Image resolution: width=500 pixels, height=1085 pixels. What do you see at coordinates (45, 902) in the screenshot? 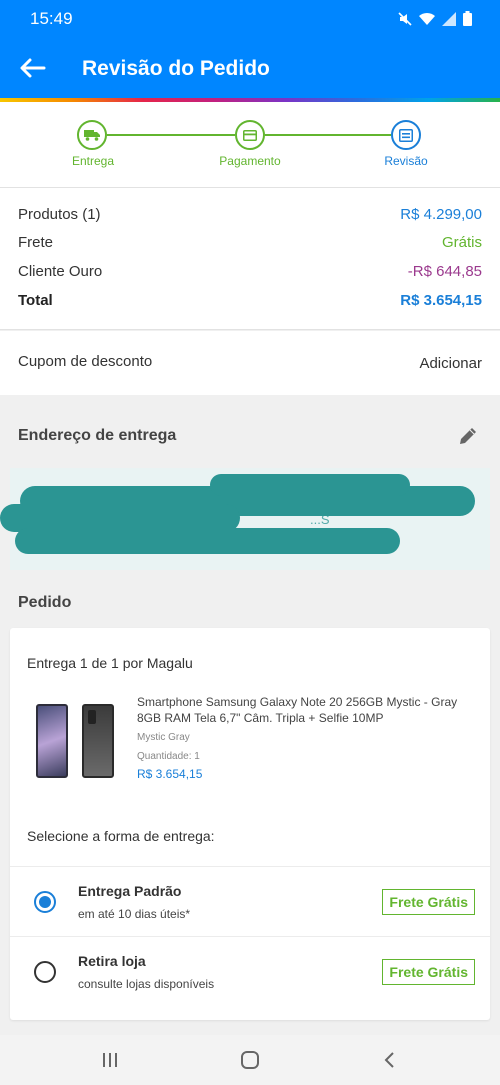
I see `radio-selected` at bounding box center [45, 902].